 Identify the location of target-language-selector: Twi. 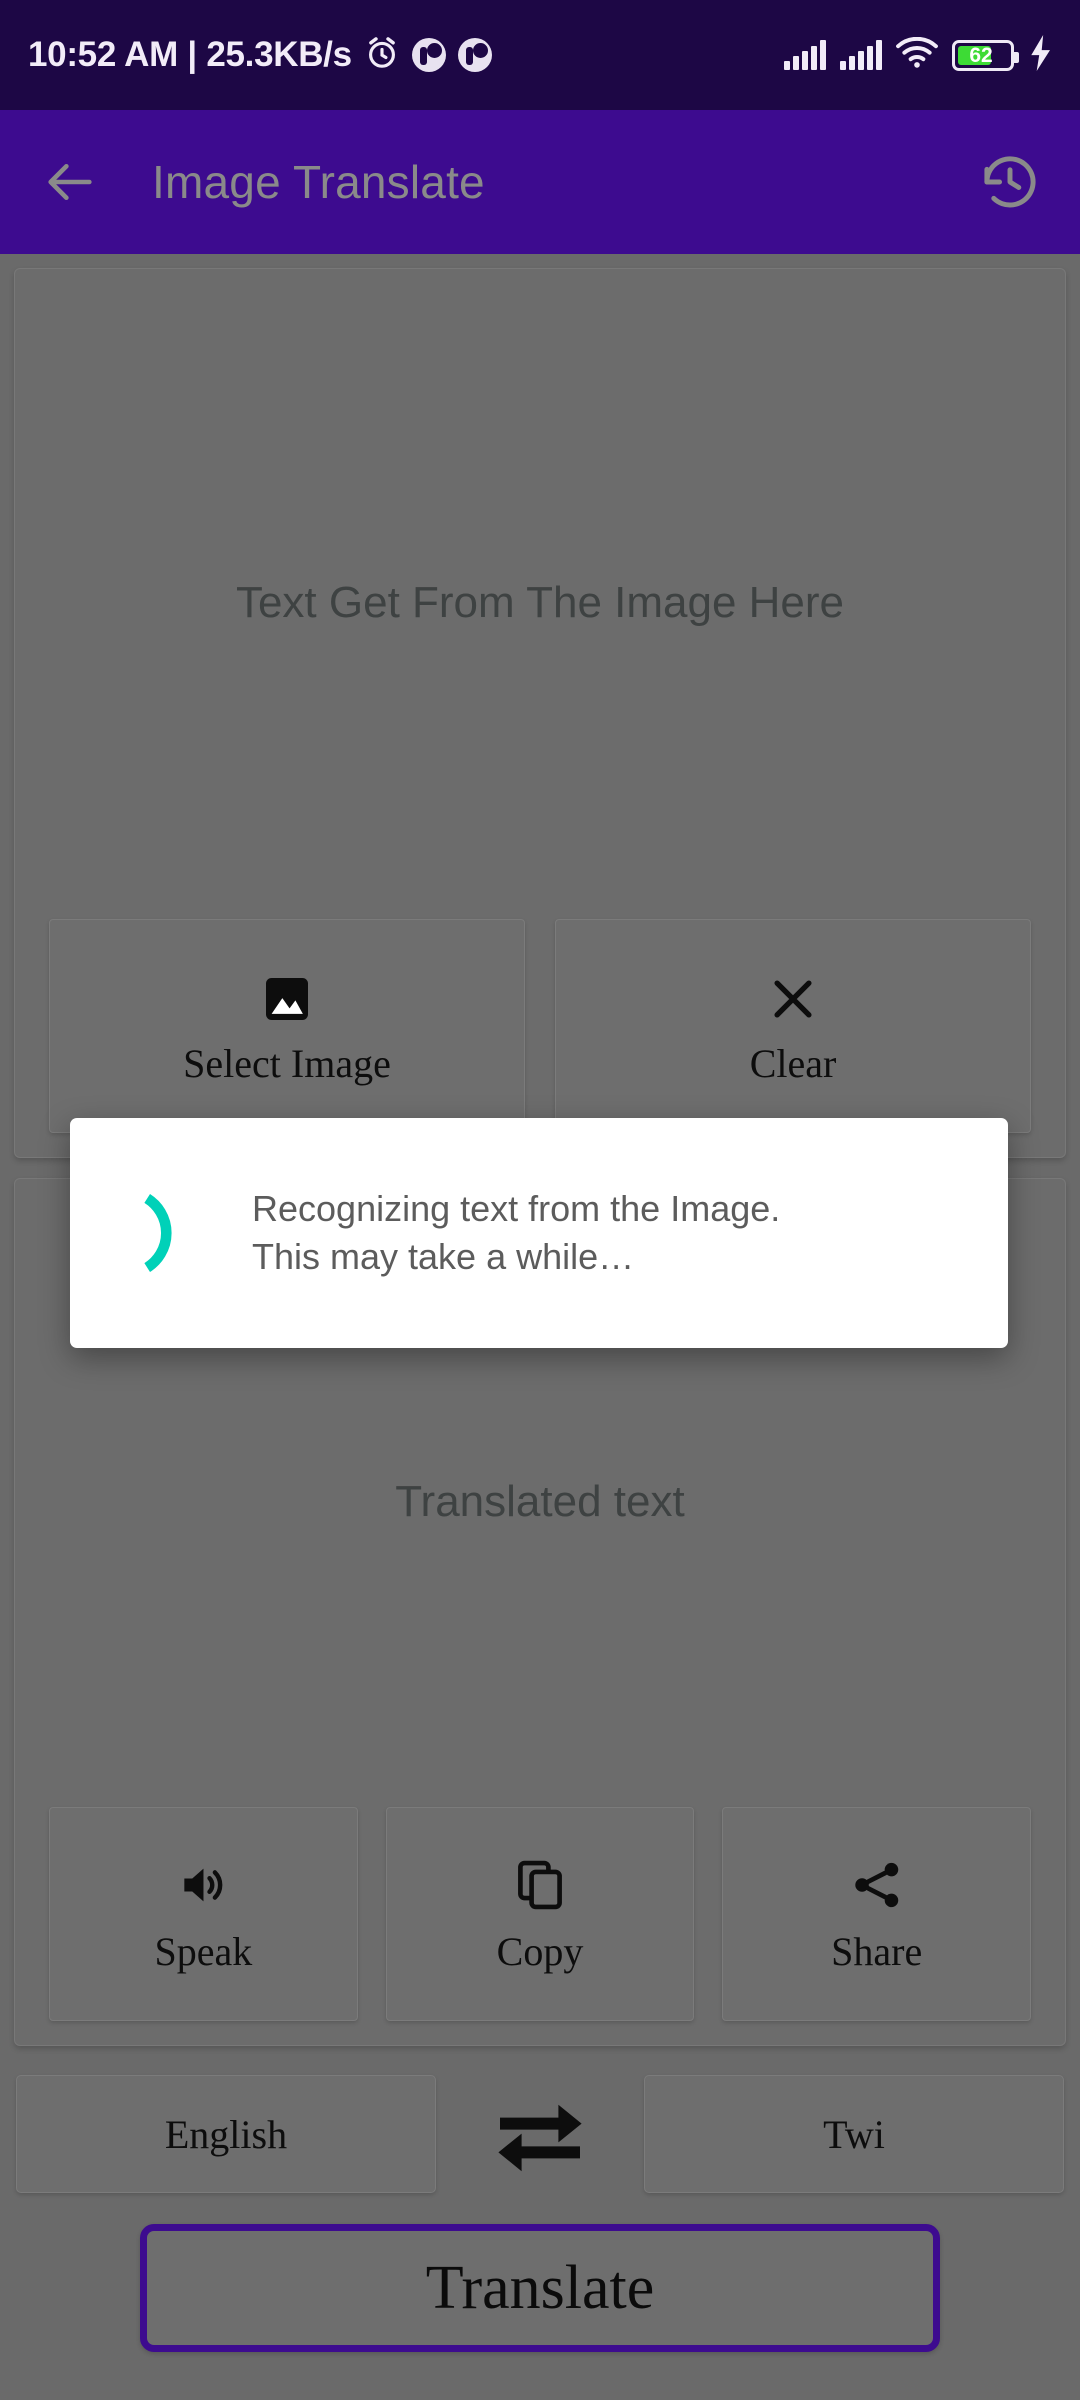
(854, 2134).